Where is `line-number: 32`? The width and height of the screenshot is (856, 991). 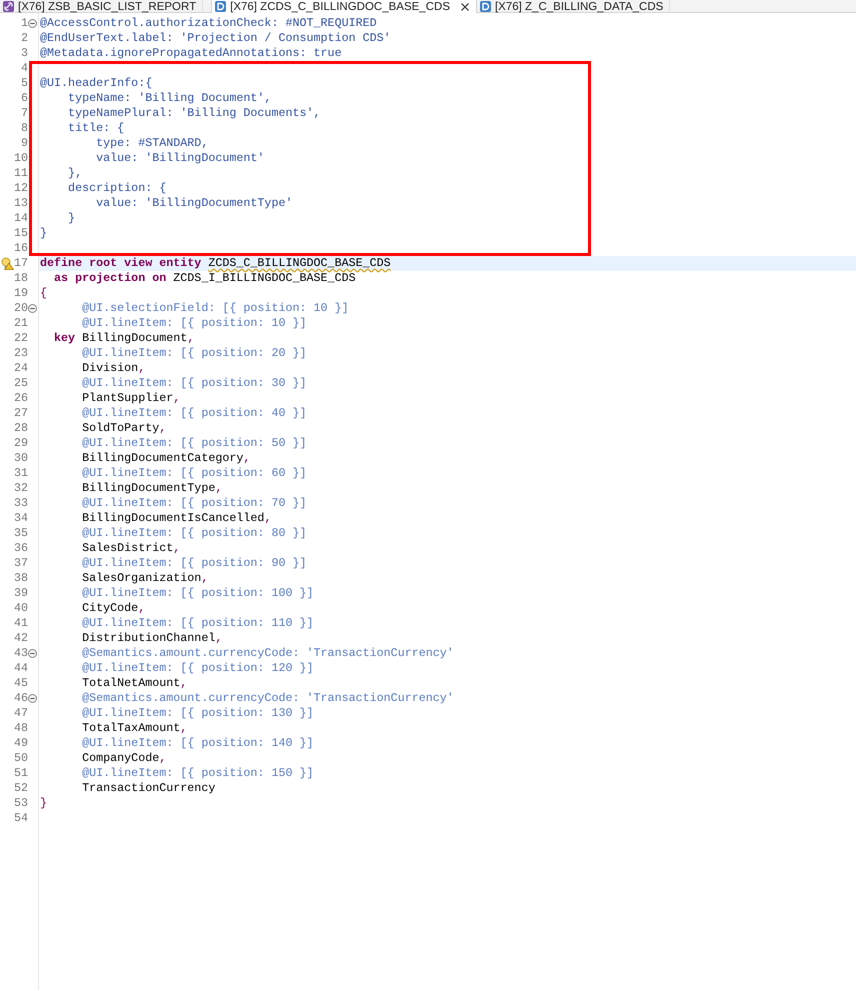
line-number: 32 is located at coordinates (21, 488).